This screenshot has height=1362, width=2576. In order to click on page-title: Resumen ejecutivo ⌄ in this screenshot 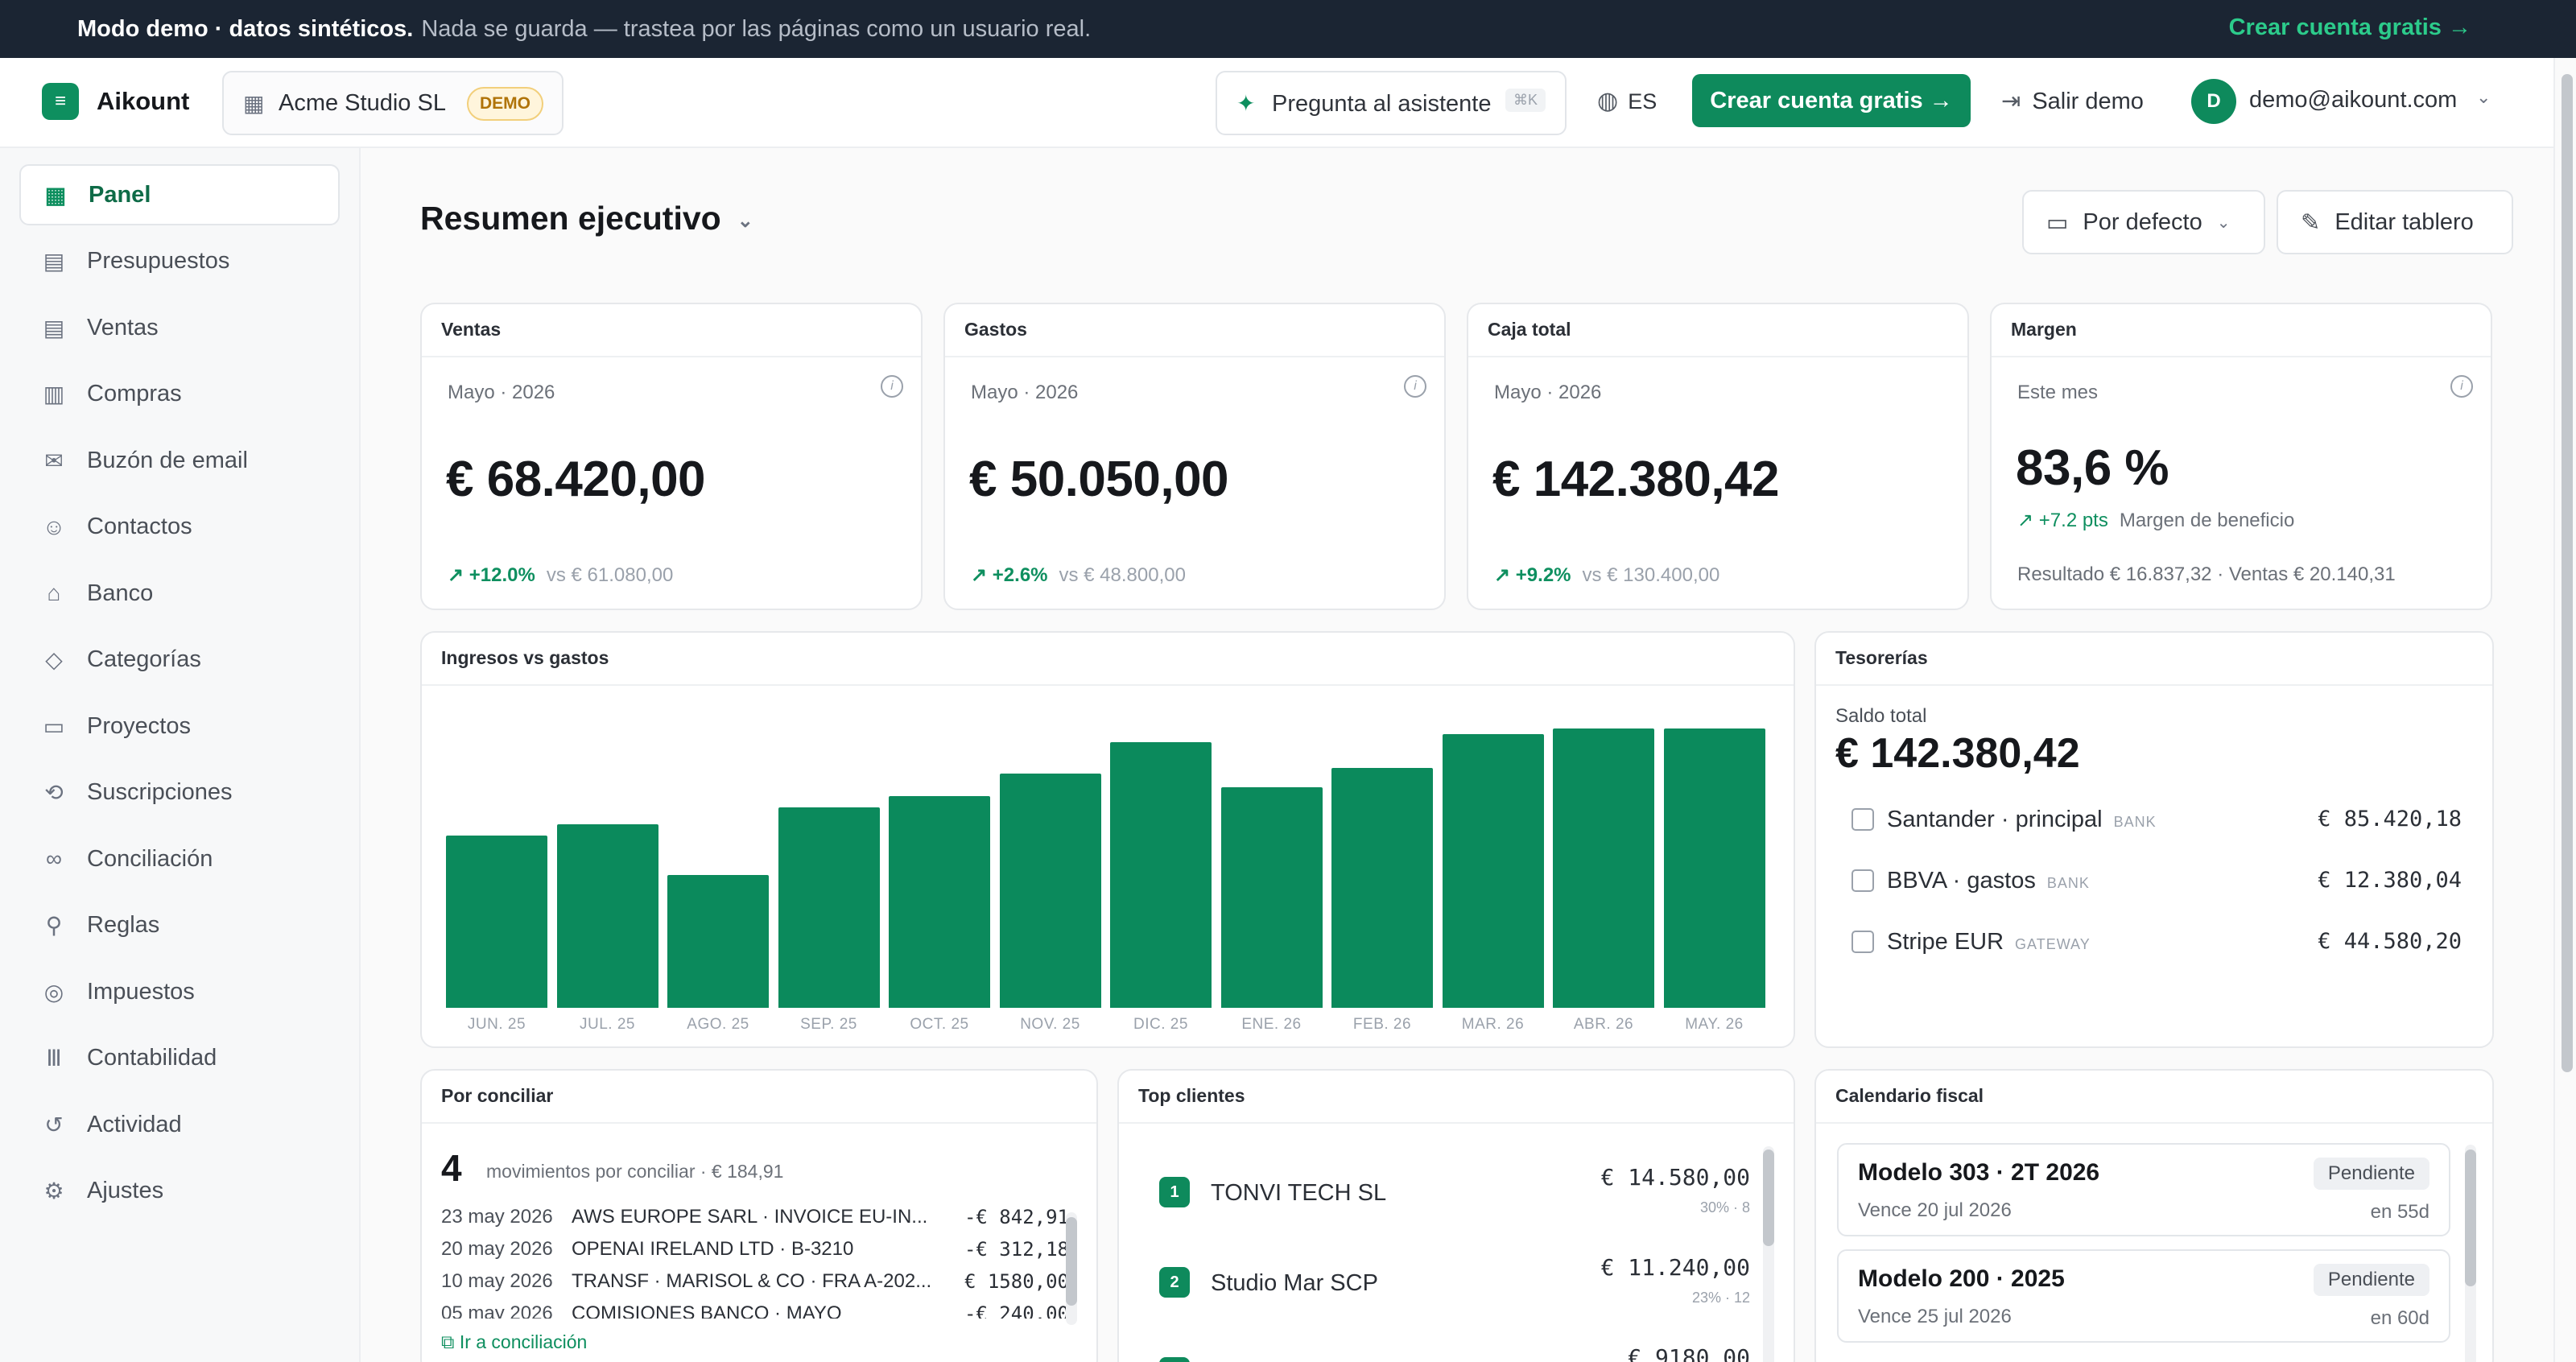, I will do `click(586, 219)`.